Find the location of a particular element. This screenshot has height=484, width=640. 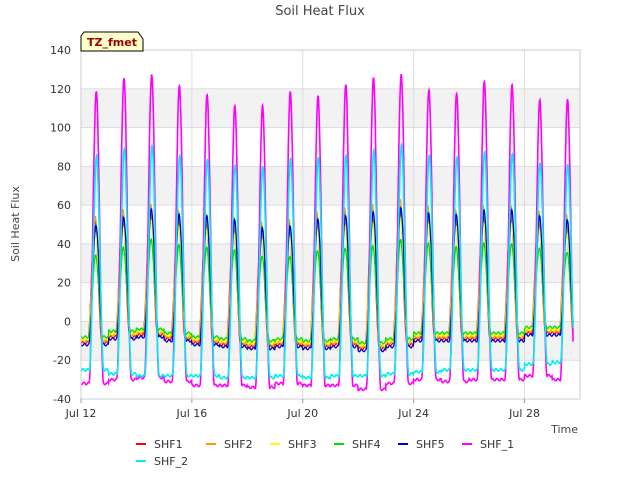

y-tick-label: 80 is located at coordinates (64, 166).